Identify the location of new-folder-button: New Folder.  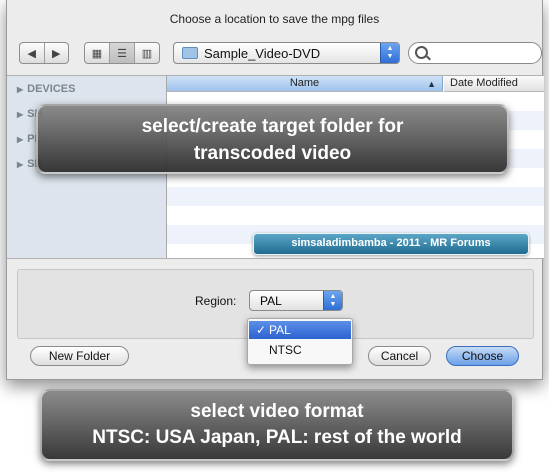
(79, 356).